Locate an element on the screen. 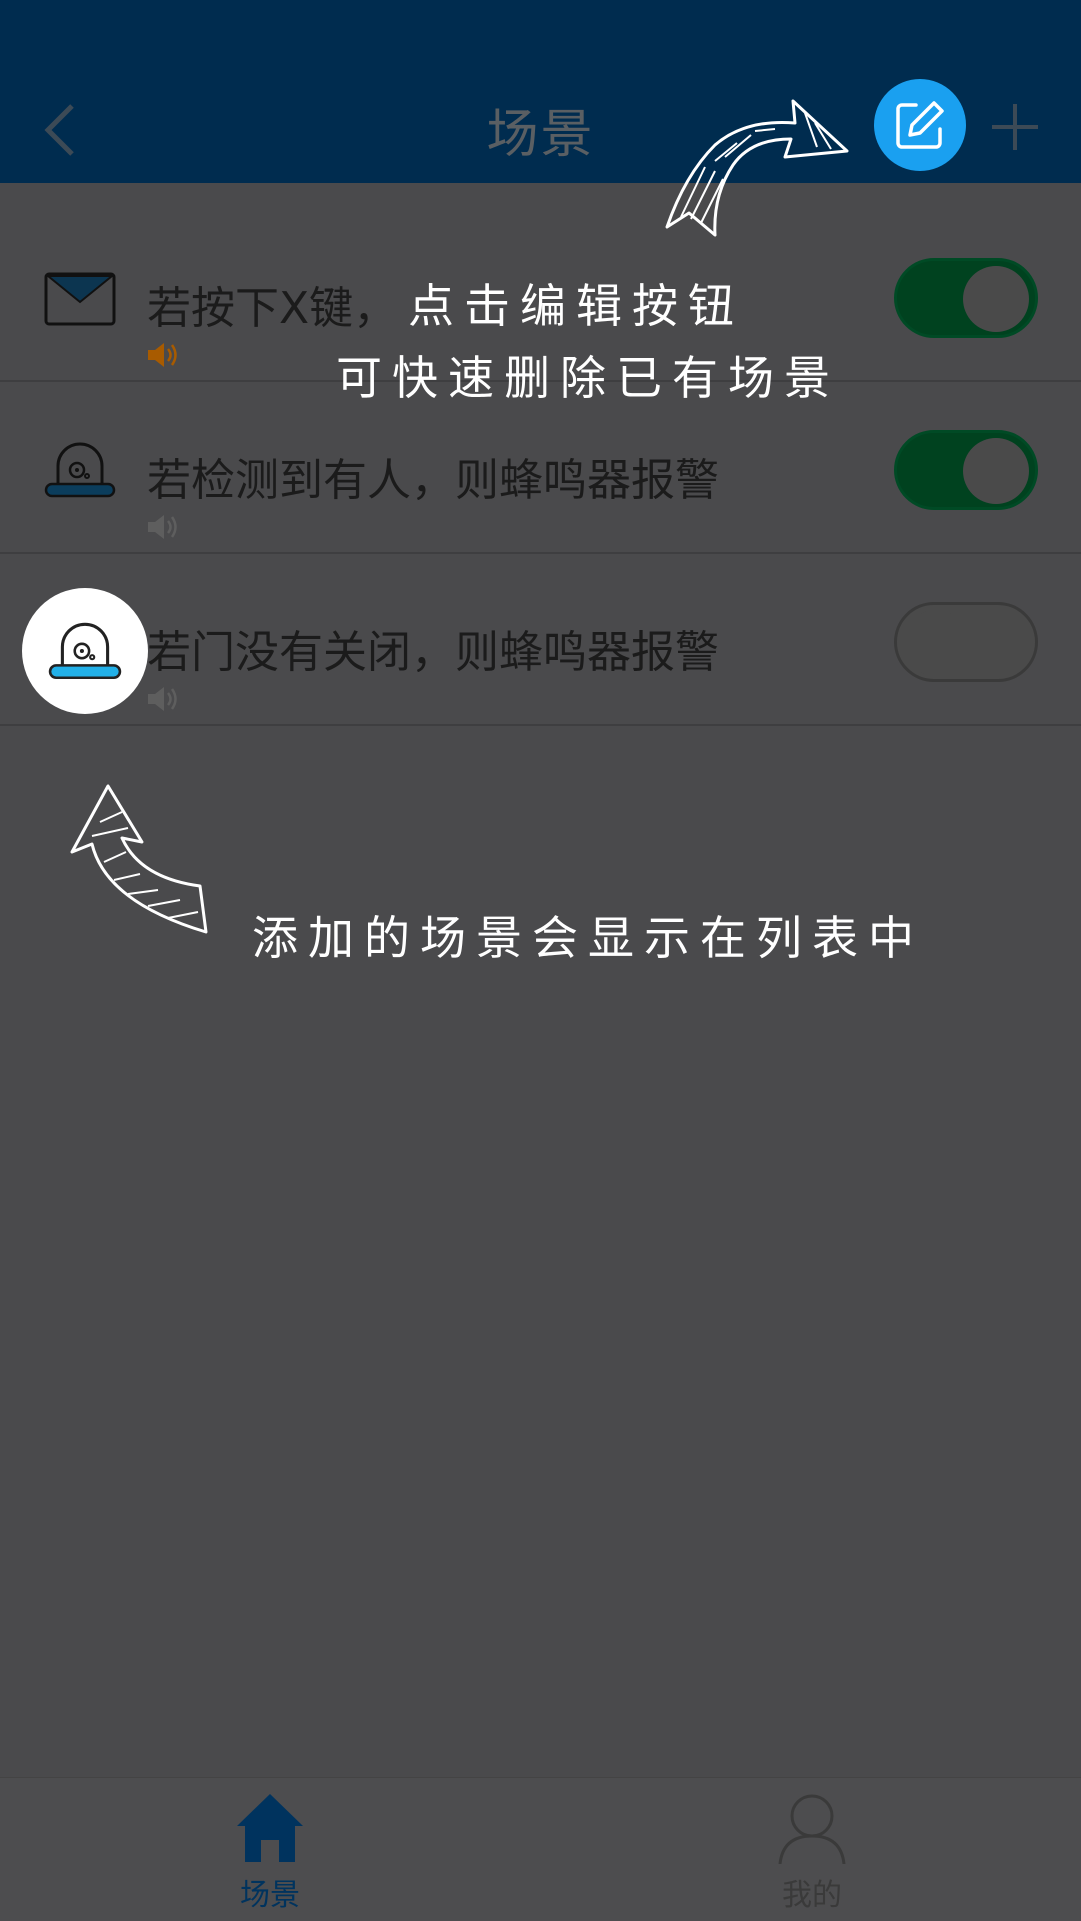 The width and height of the screenshot is (1081, 1921). tab-label: 场景 is located at coordinates (270, 1895).